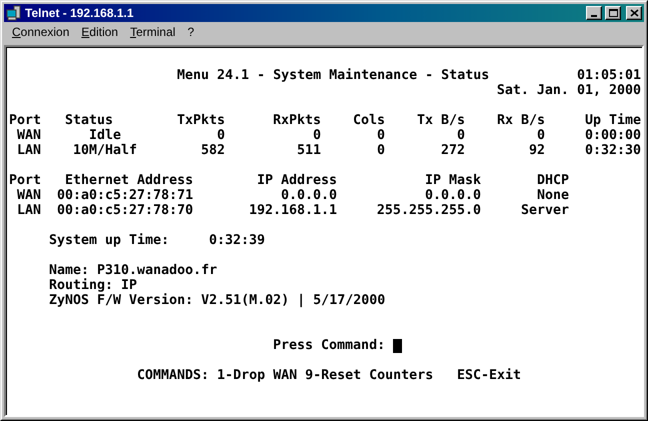 This screenshot has width=648, height=421. Describe the element at coordinates (612, 120) in the screenshot. I see `column-header: Up Time` at that location.